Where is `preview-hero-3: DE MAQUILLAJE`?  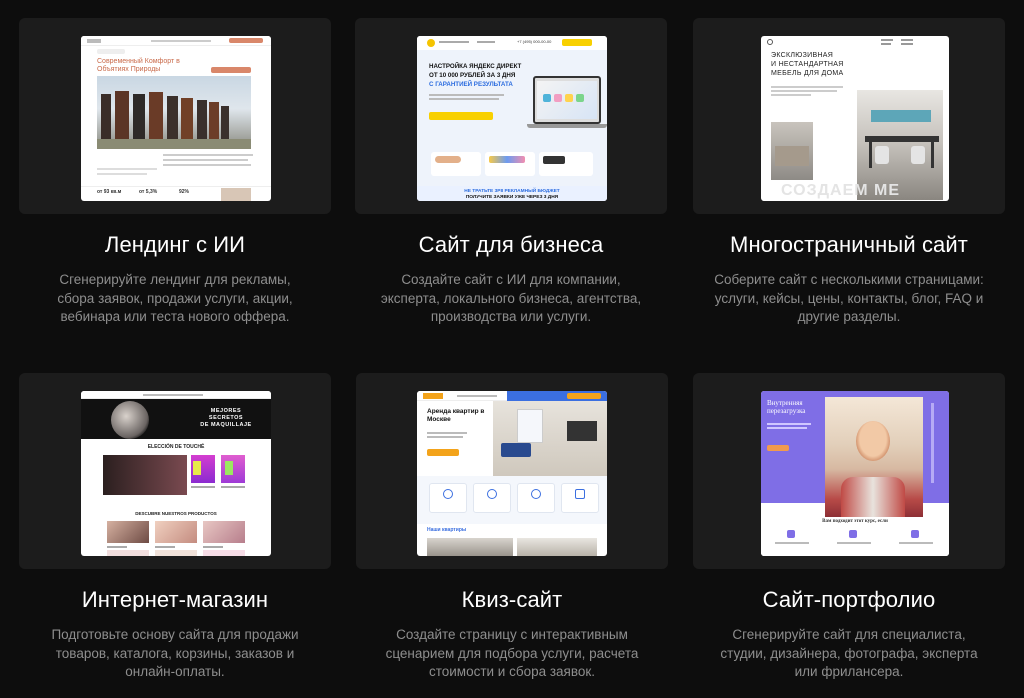
preview-hero-3: DE MAQUILLAJE is located at coordinates (226, 425).